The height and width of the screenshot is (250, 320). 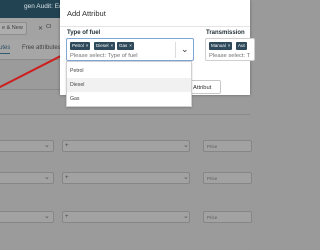 I want to click on fuel-type-placeholder: Please select: Type of fuel, so click(x=104, y=56).